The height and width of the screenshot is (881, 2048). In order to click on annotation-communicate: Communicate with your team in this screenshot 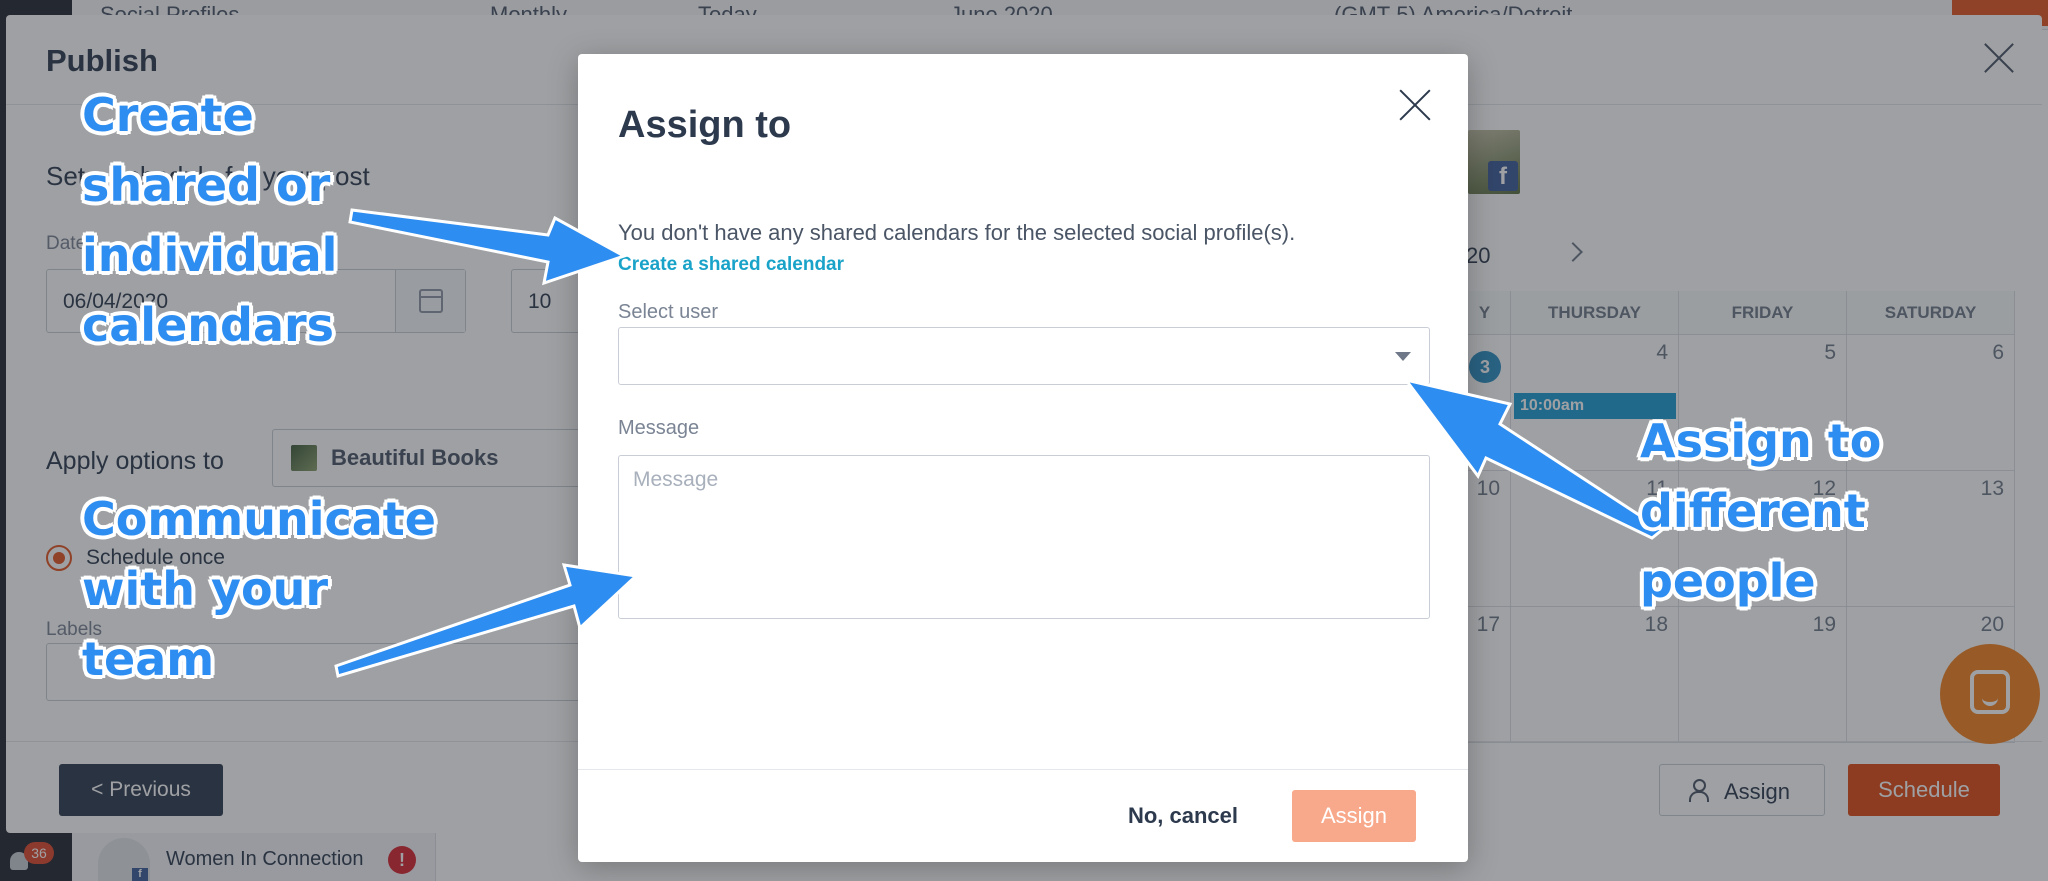, I will do `click(259, 589)`.